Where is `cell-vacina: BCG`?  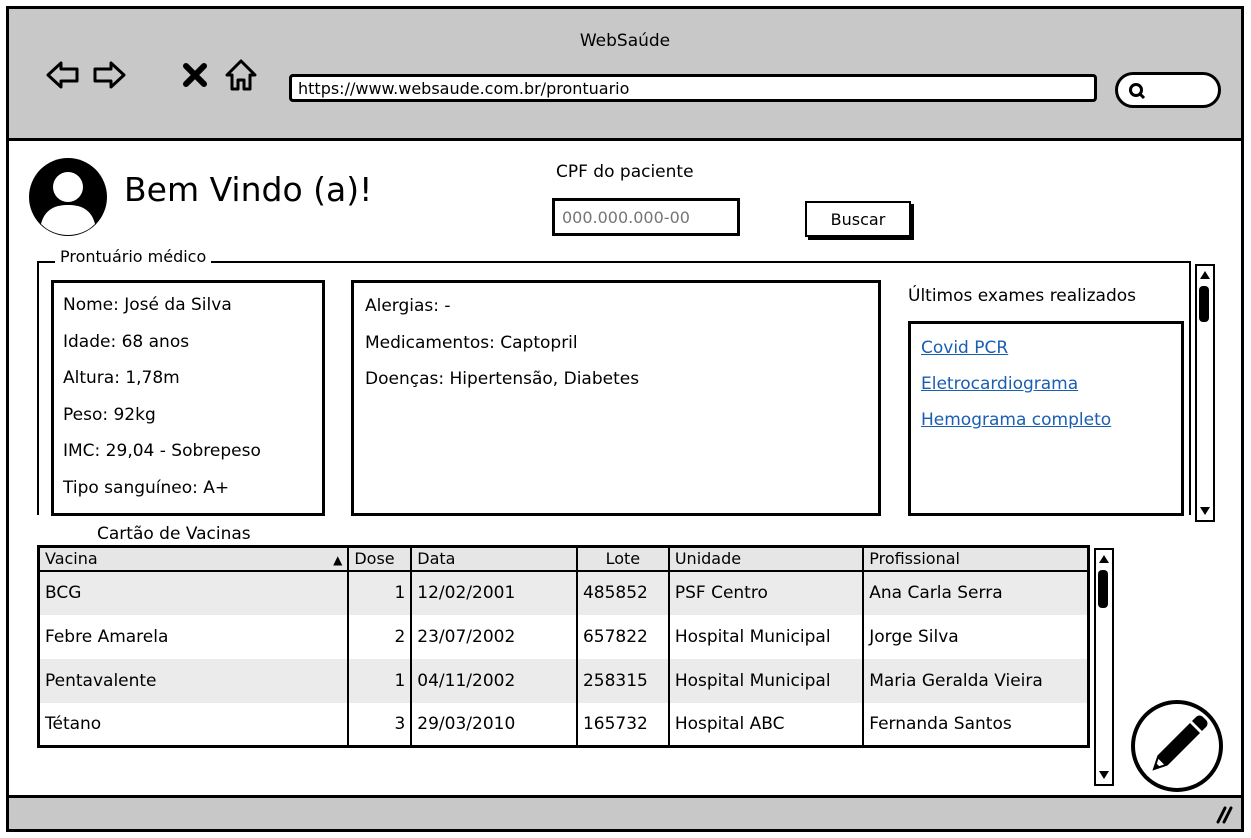
cell-vacina: BCG is located at coordinates (193, 592).